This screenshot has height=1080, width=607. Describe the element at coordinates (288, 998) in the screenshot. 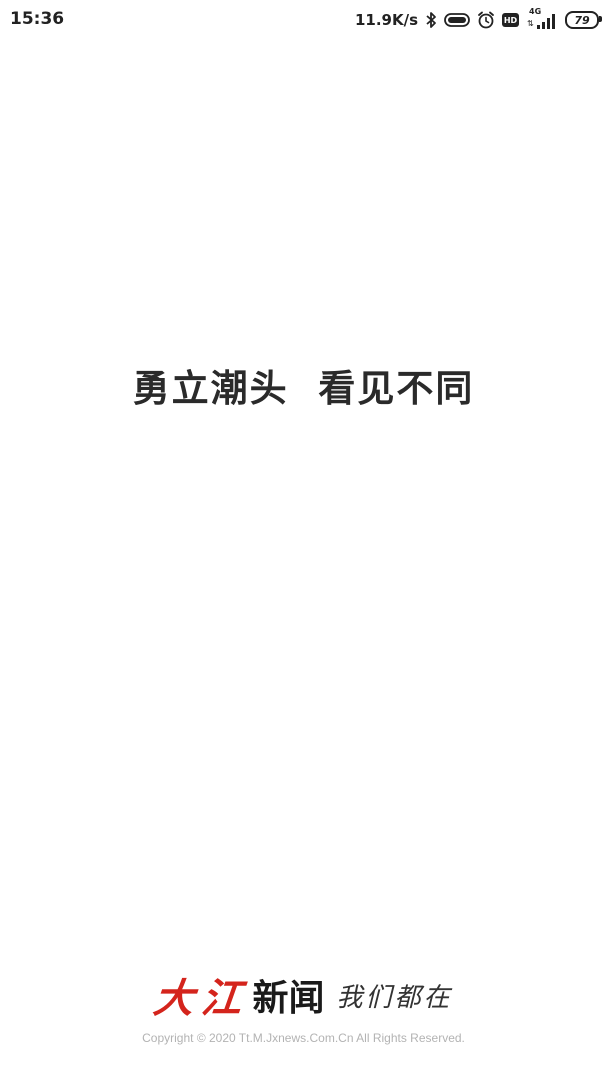

I see `brand-name-black: 新闻` at that location.